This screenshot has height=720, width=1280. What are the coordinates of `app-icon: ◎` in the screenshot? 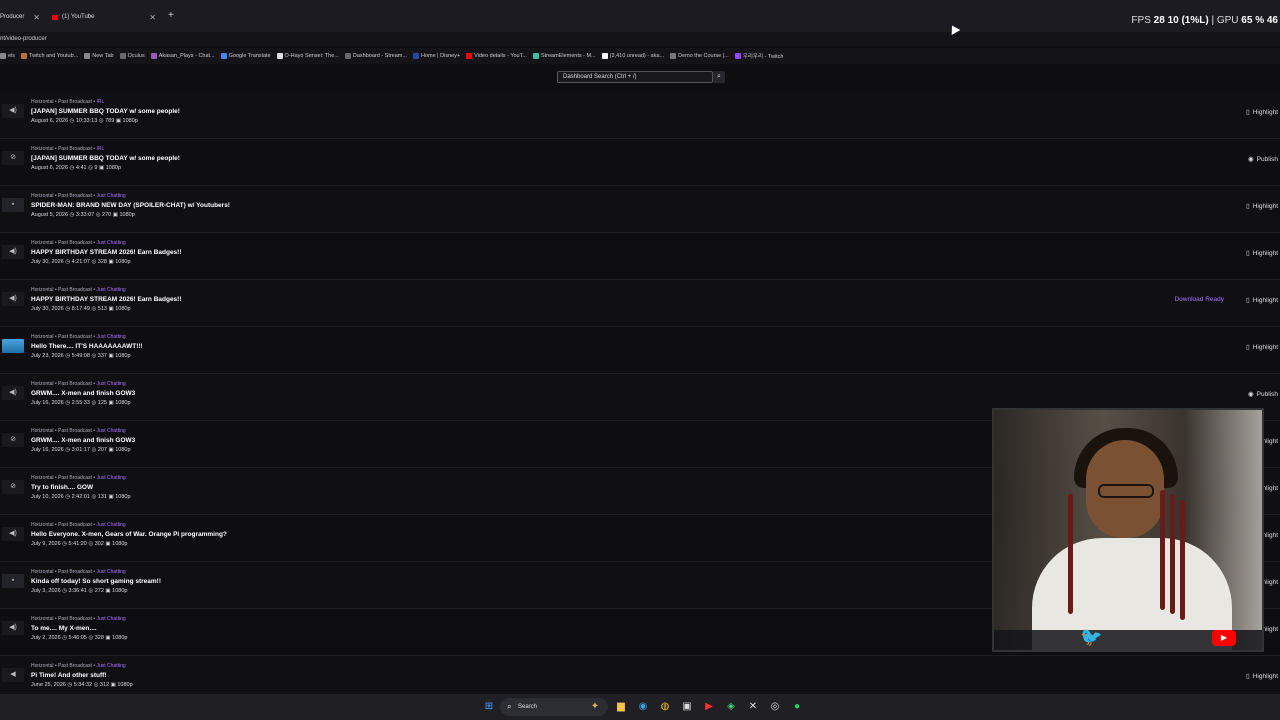 It's located at (775, 707).